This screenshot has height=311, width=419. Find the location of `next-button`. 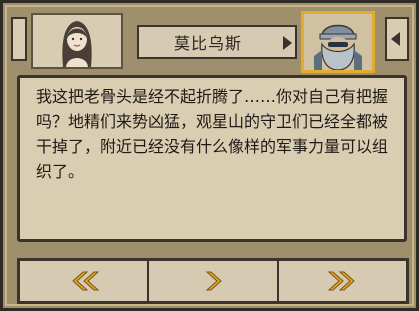

next-button is located at coordinates (214, 281).